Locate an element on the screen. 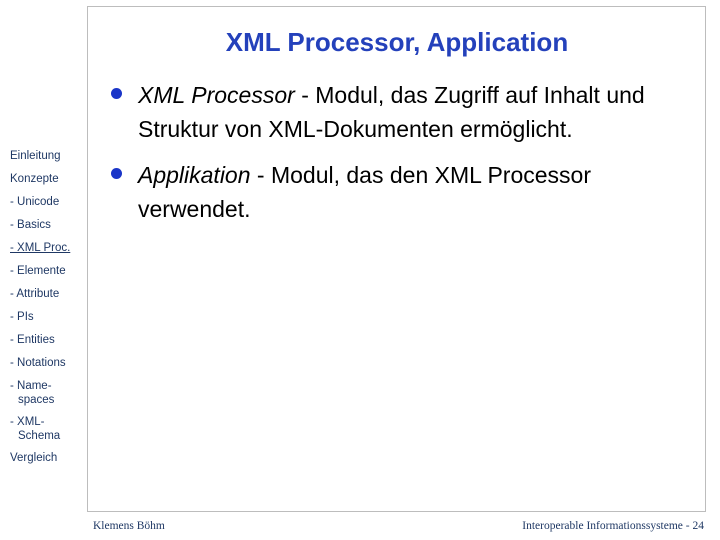 The image size is (720, 540). sidebar-item-einleitung: Einleitung is located at coordinates (43, 161).